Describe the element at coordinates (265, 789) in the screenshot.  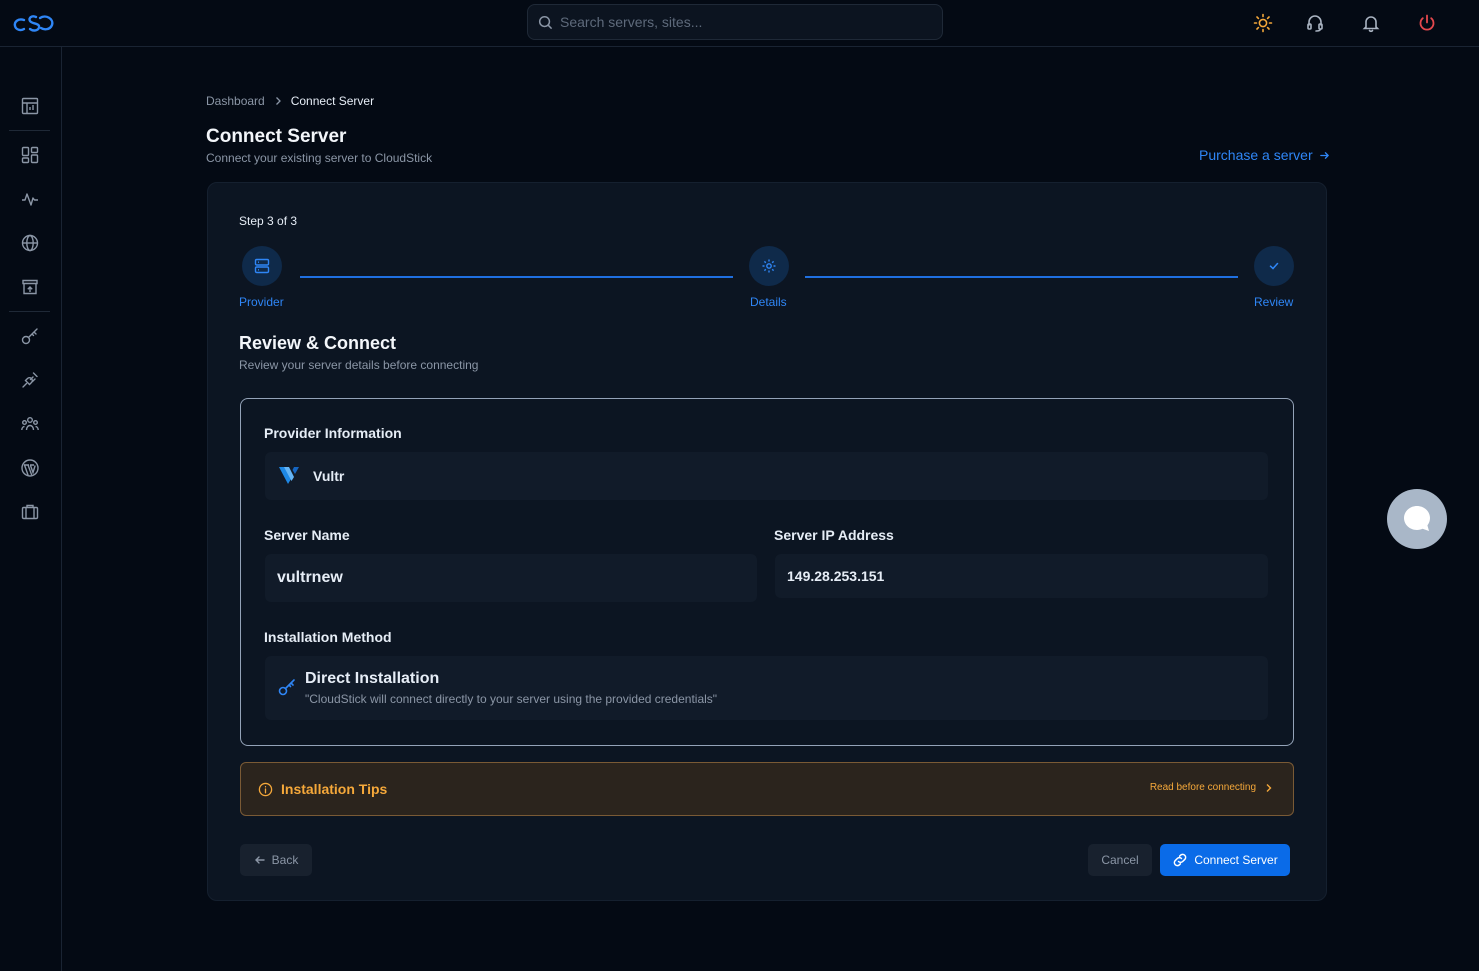
I see `info-icon` at that location.